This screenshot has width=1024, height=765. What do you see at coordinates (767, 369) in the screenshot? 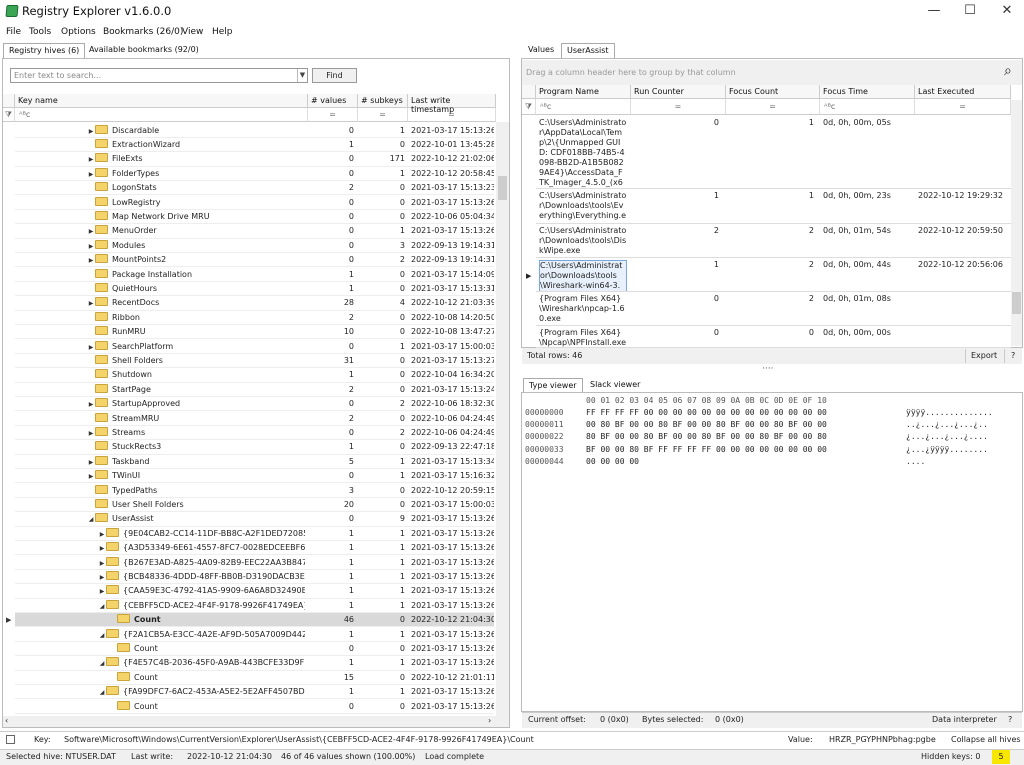
I see `splitter-handle: ····` at bounding box center [767, 369].